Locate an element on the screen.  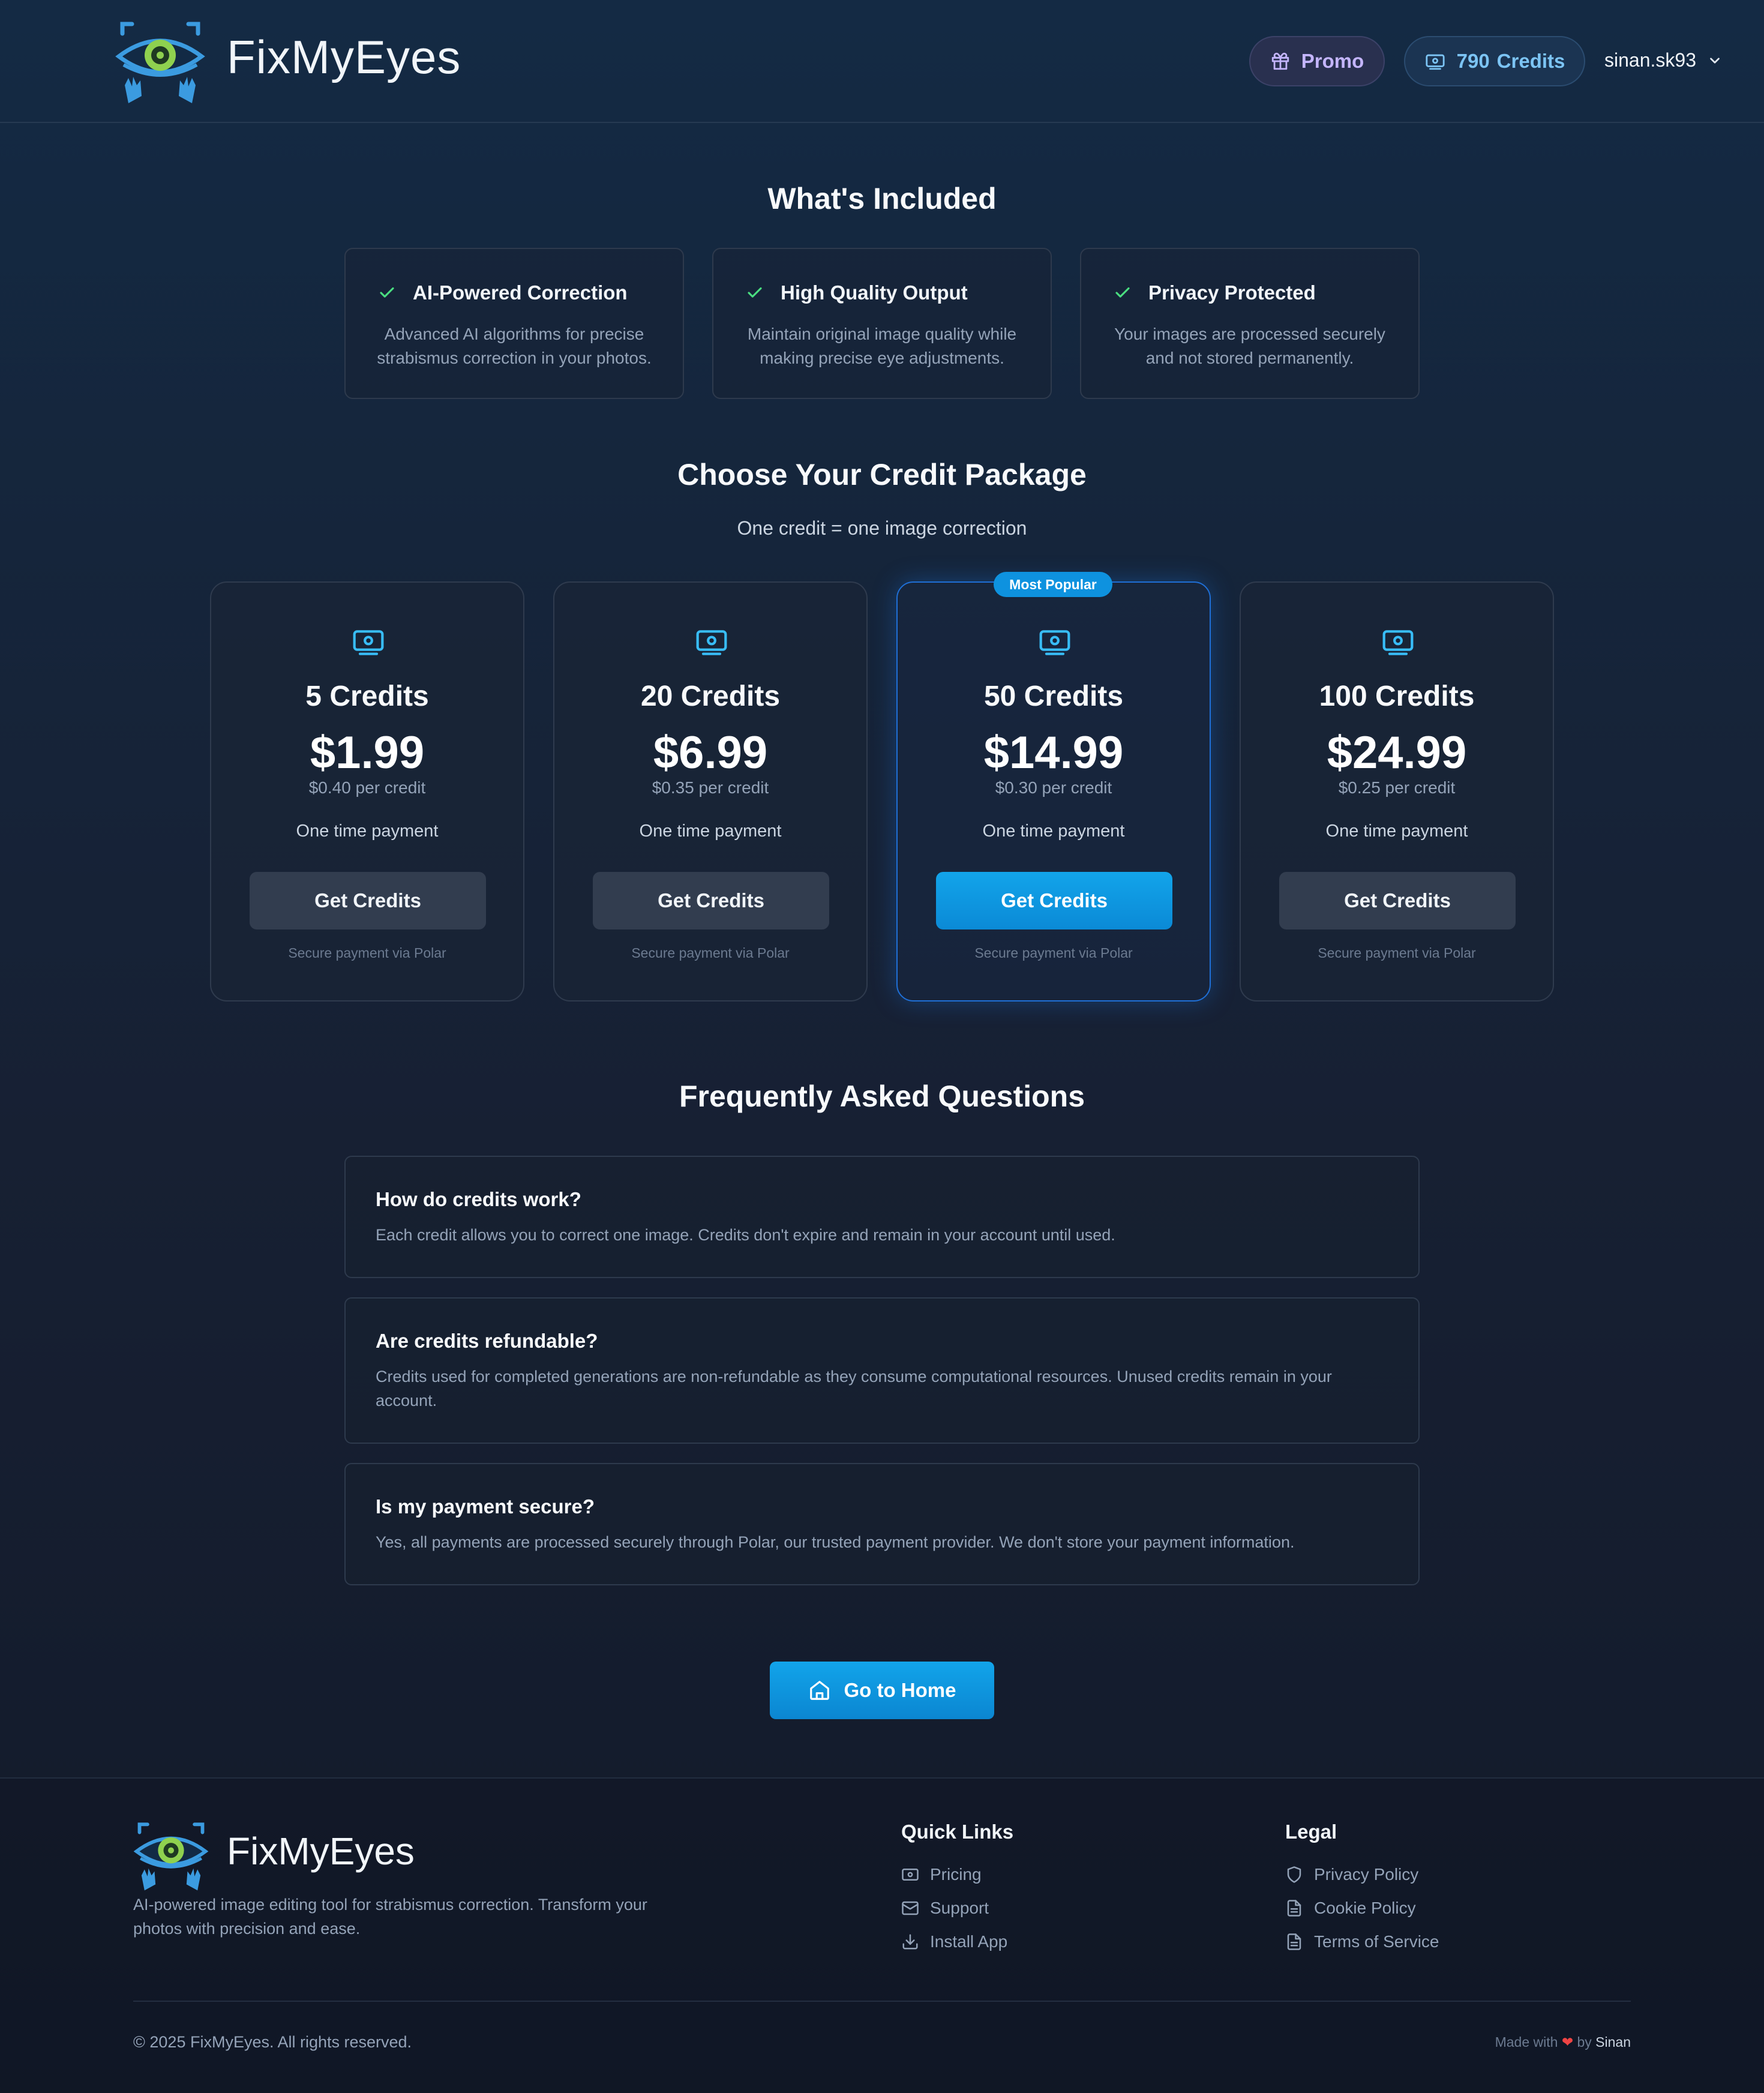
package-price: $24.99 is located at coordinates (1397, 752).